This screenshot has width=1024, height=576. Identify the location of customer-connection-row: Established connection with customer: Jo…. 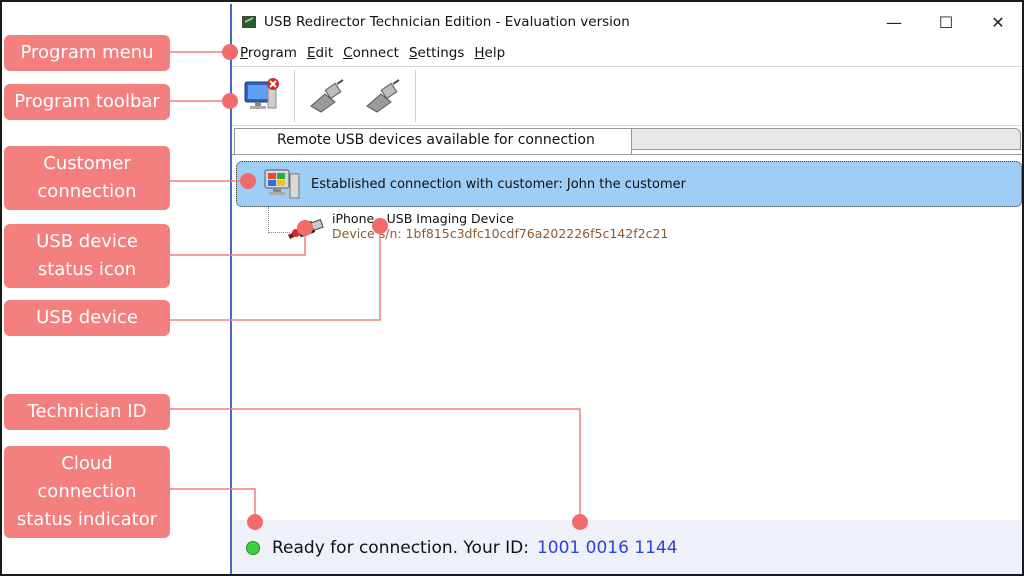
(629, 184).